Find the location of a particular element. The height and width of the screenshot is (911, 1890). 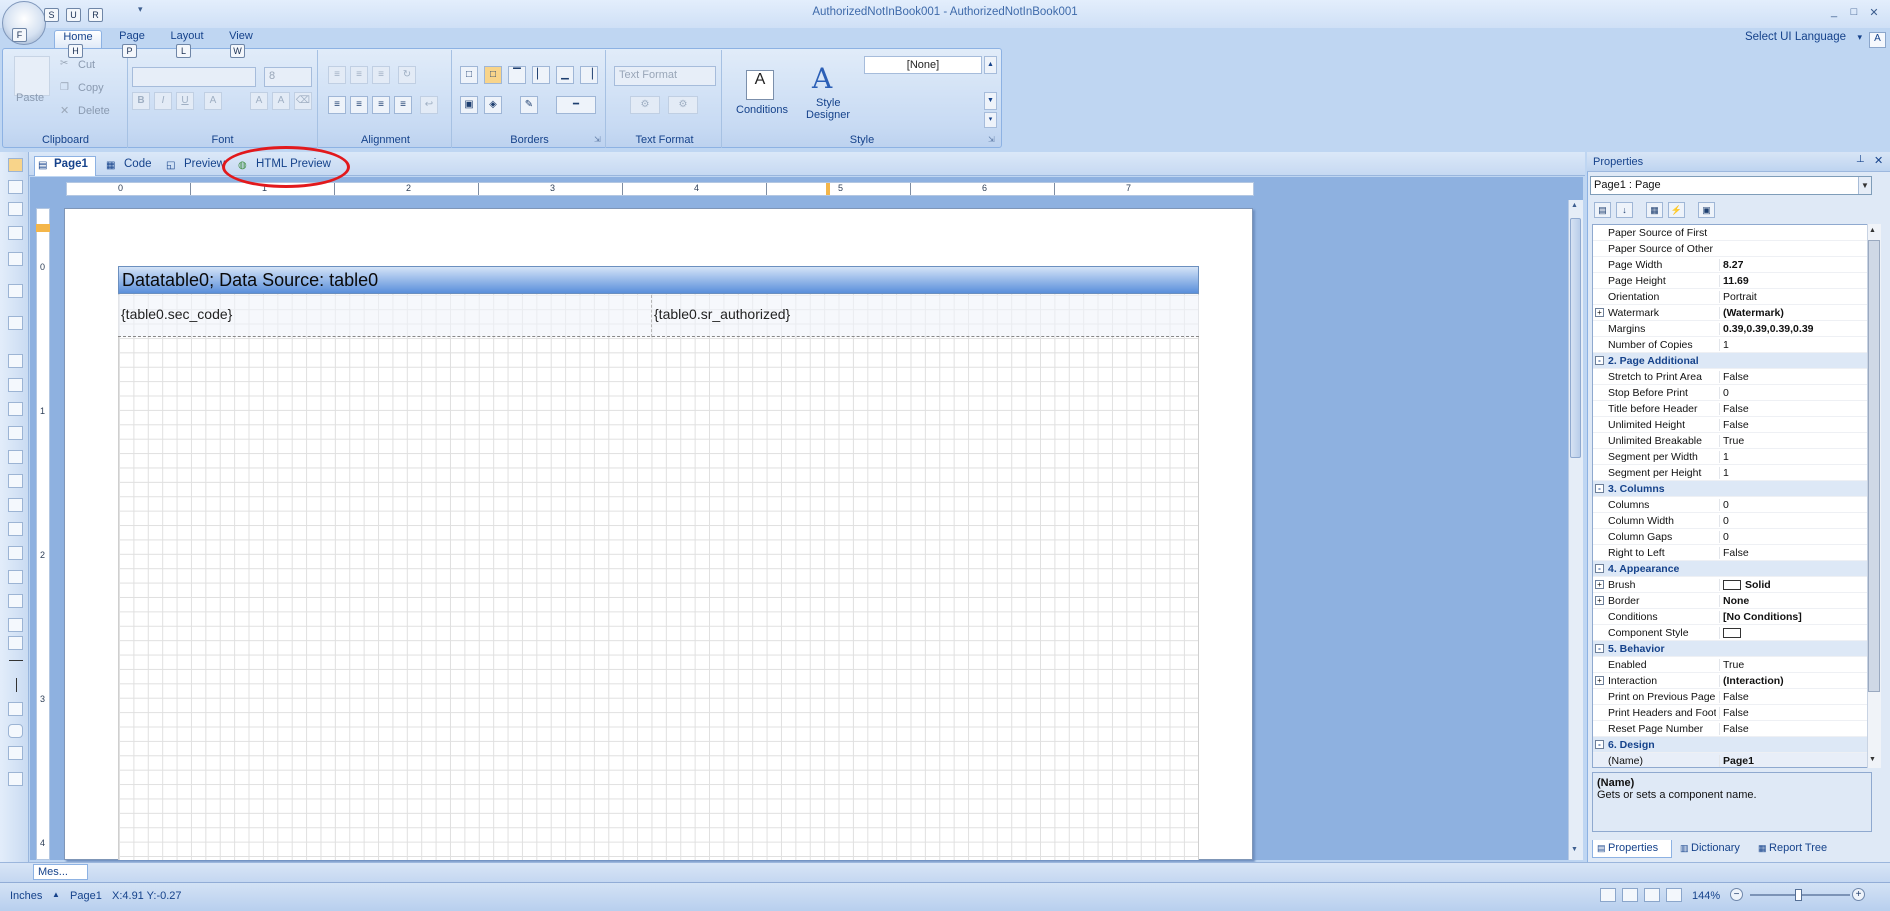

settings-tool-icon is located at coordinates (15, 779).